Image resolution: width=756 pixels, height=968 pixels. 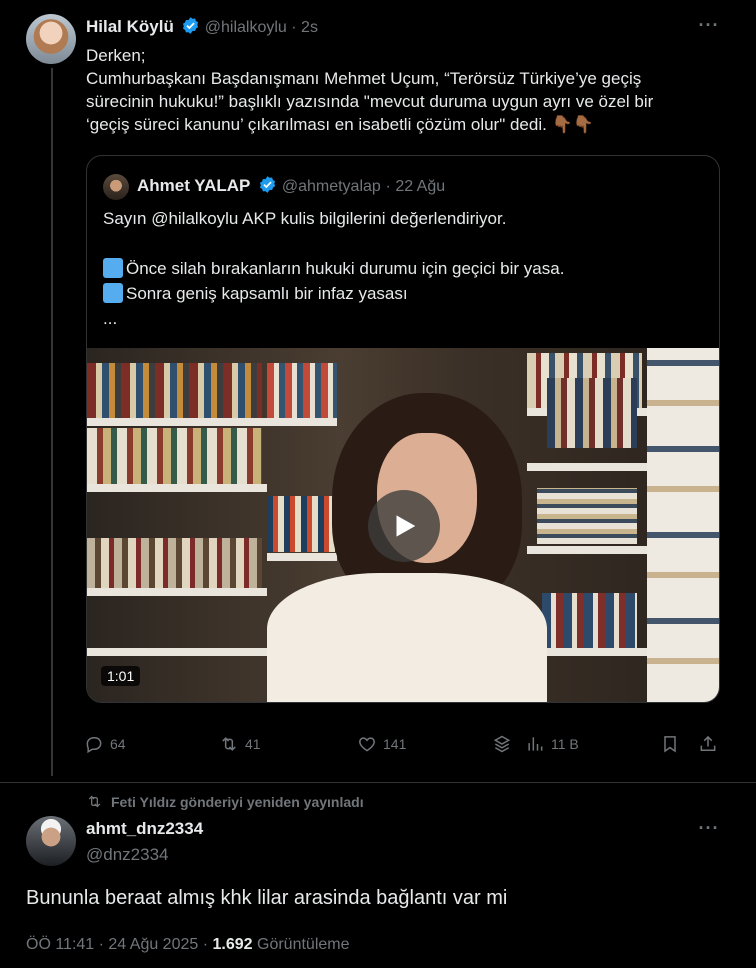 What do you see at coordinates (118, 744) in the screenshot?
I see `reply-count: 64` at bounding box center [118, 744].